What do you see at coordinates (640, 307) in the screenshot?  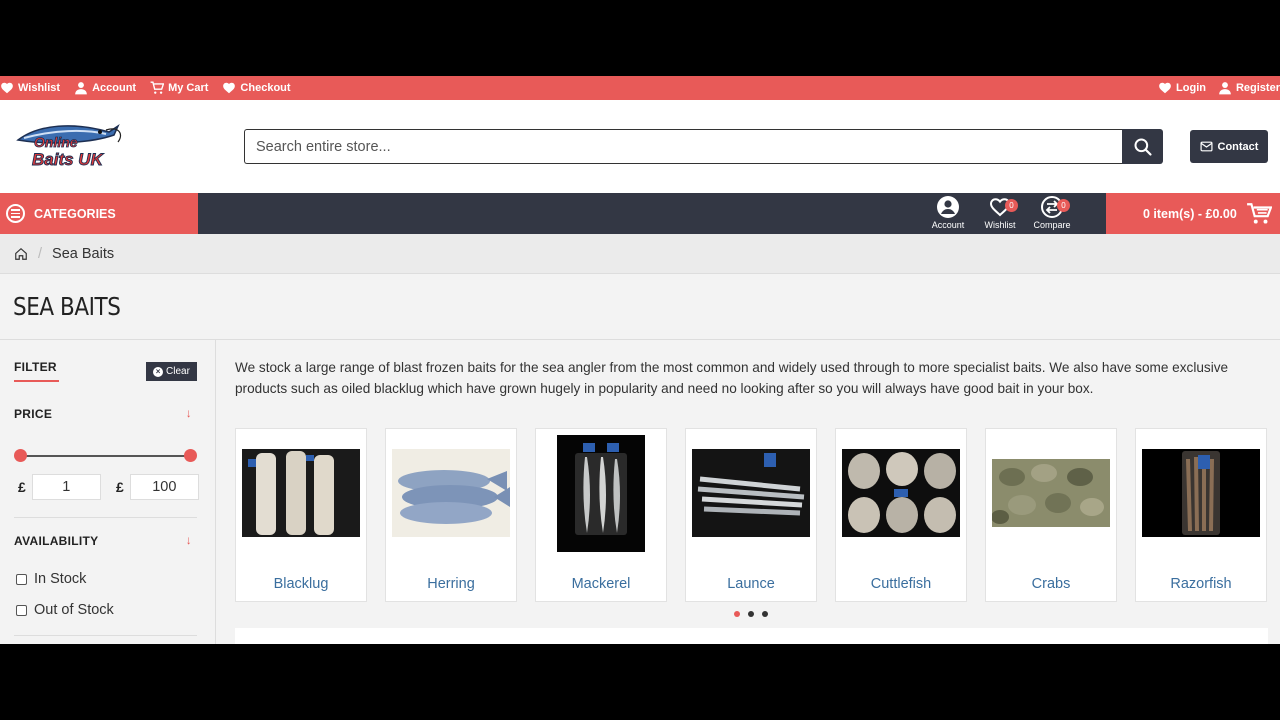 I see `page-title: SEA BAITS` at bounding box center [640, 307].